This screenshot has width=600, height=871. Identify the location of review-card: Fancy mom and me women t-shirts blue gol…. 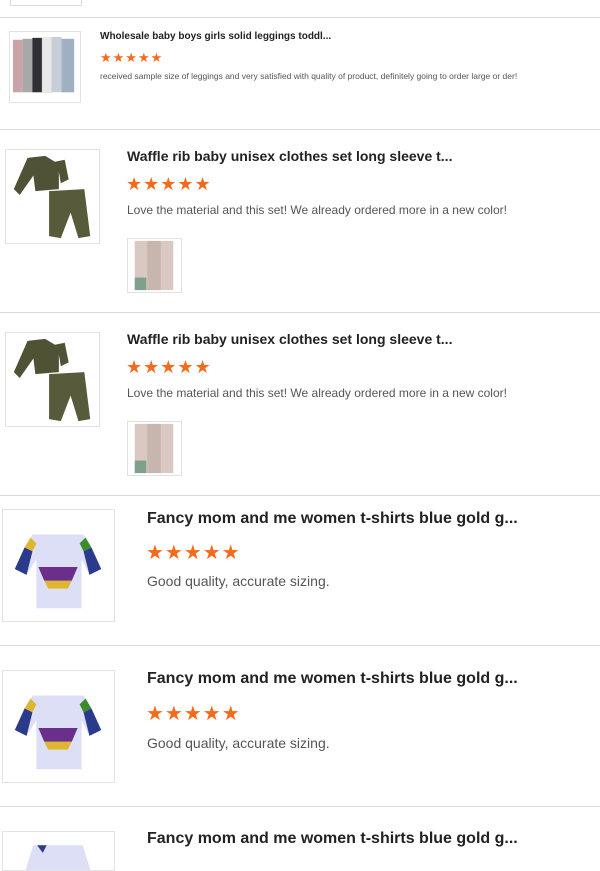
(300, 839).